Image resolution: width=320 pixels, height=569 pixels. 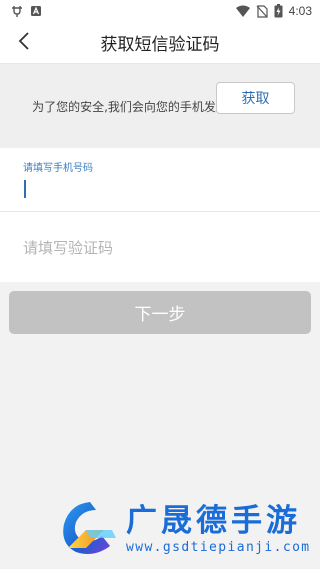 I want to click on watermark-brand: 广晟德手游, so click(x=213, y=521).